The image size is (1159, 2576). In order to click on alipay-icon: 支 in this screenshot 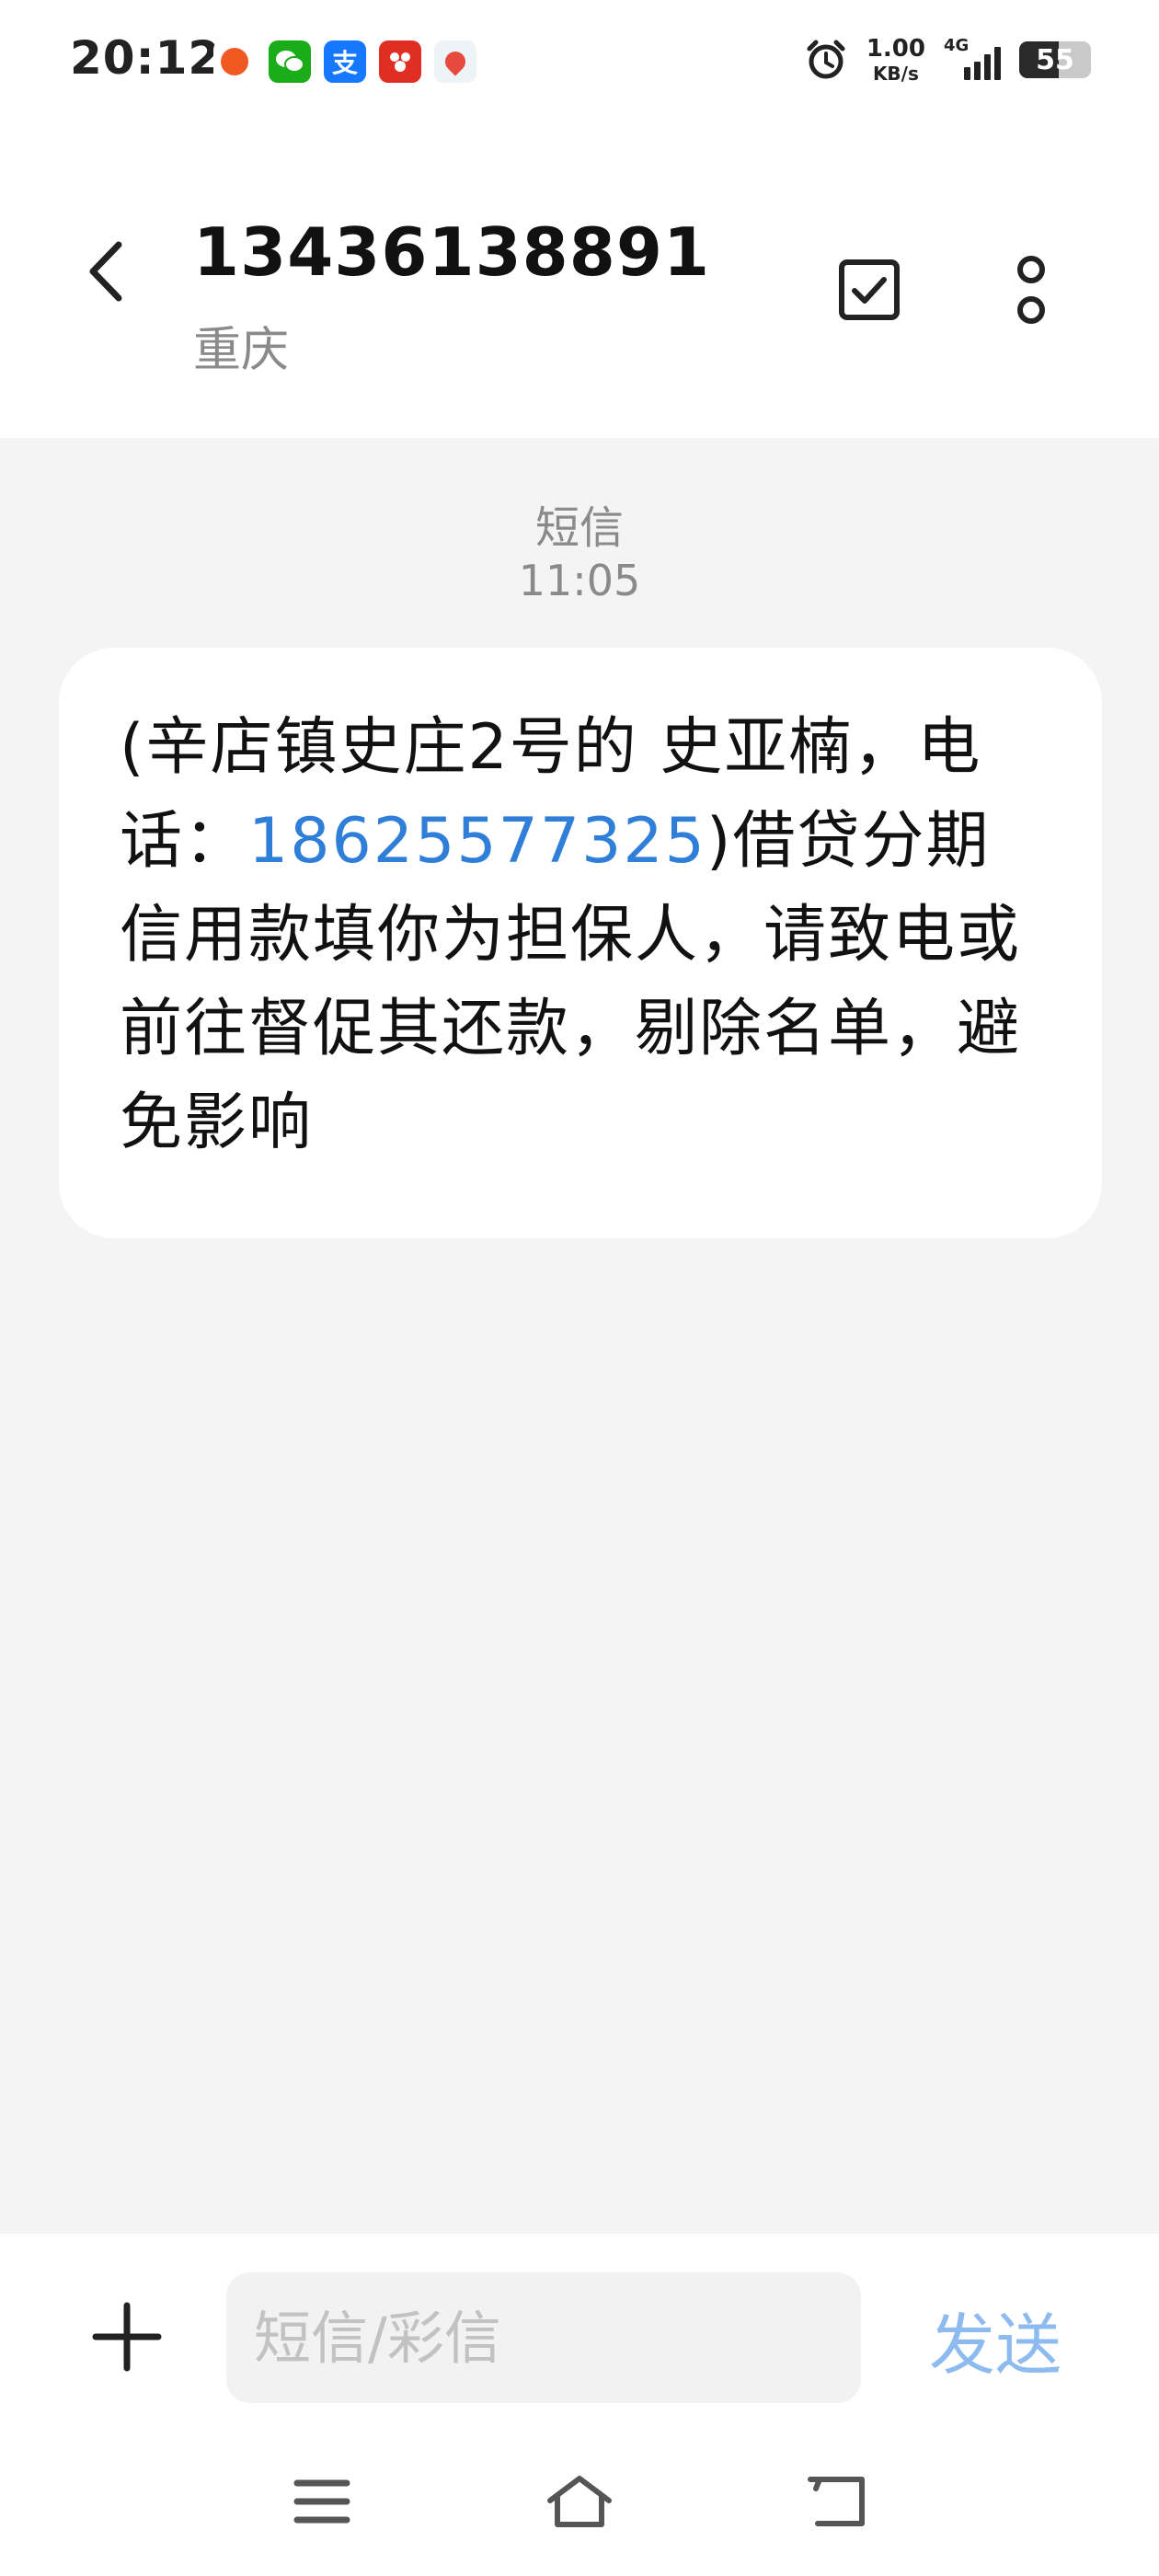, I will do `click(345, 61)`.